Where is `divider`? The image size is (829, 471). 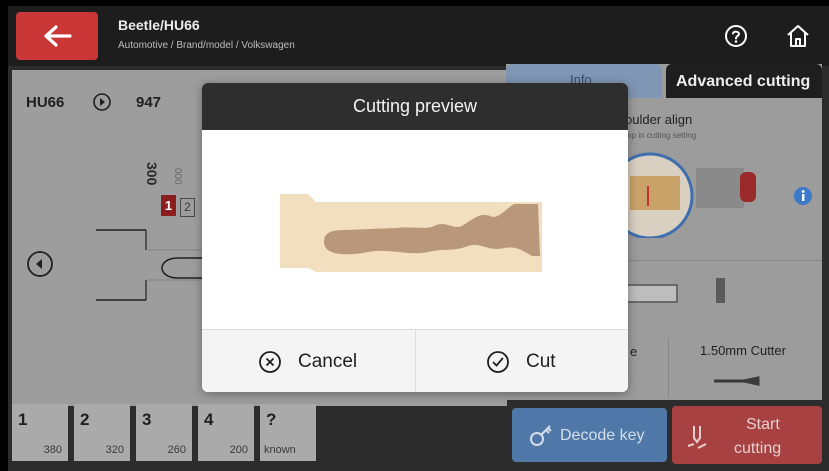
divider is located at coordinates (668, 368).